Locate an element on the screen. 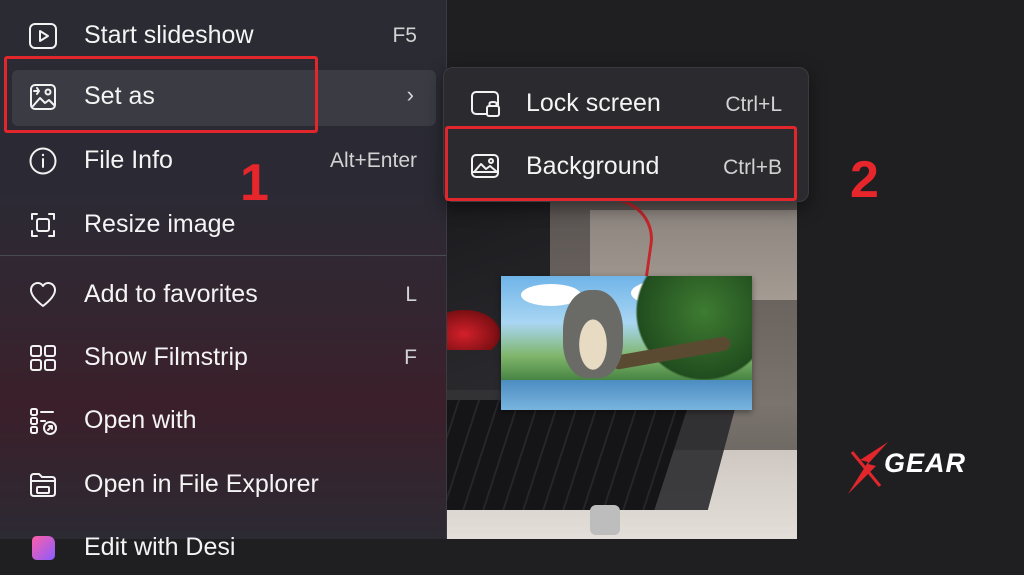 This screenshot has height=575, width=1024. photo-keyboard is located at coordinates (565, 455).